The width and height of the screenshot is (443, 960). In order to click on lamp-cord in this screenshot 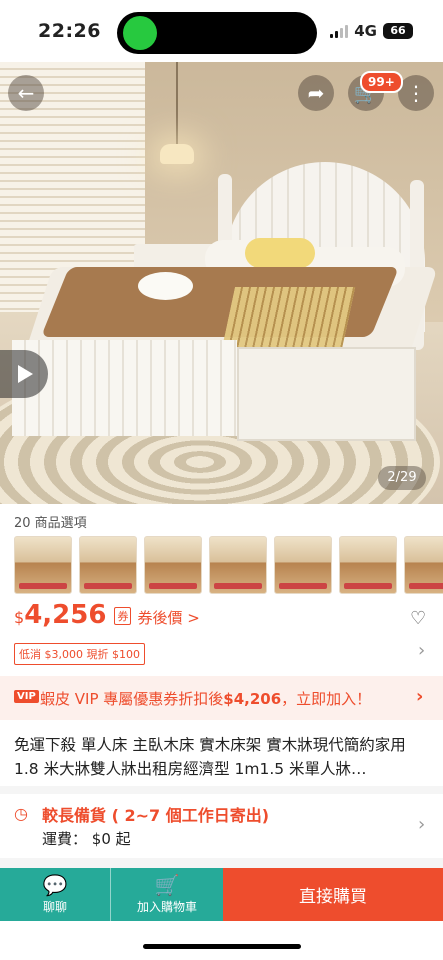, I will do `click(177, 103)`.